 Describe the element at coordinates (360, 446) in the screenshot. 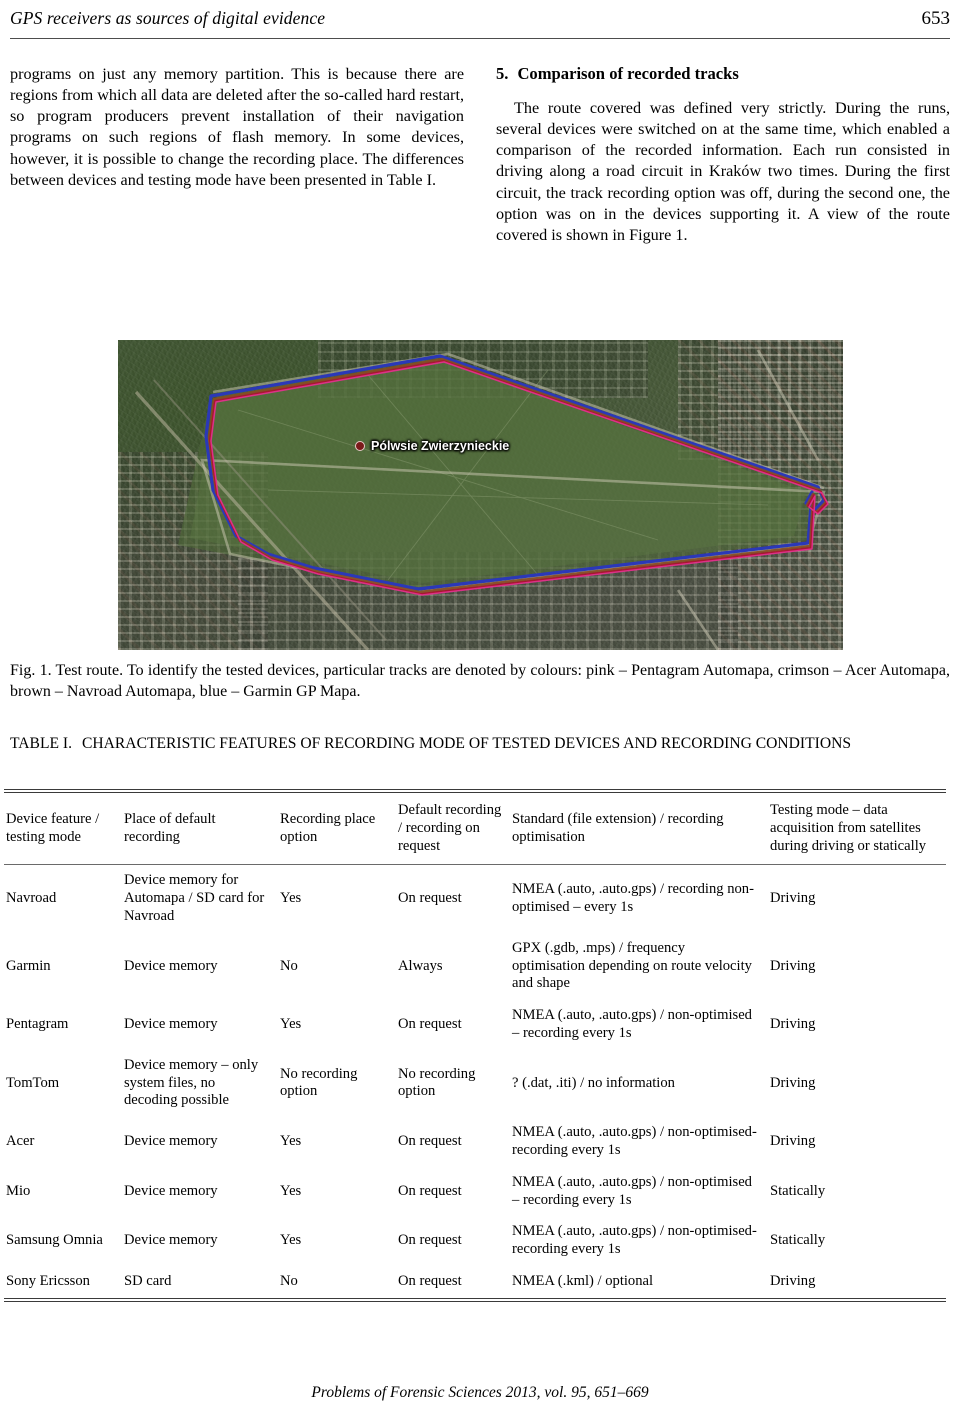

I see `map-marker-icon` at that location.